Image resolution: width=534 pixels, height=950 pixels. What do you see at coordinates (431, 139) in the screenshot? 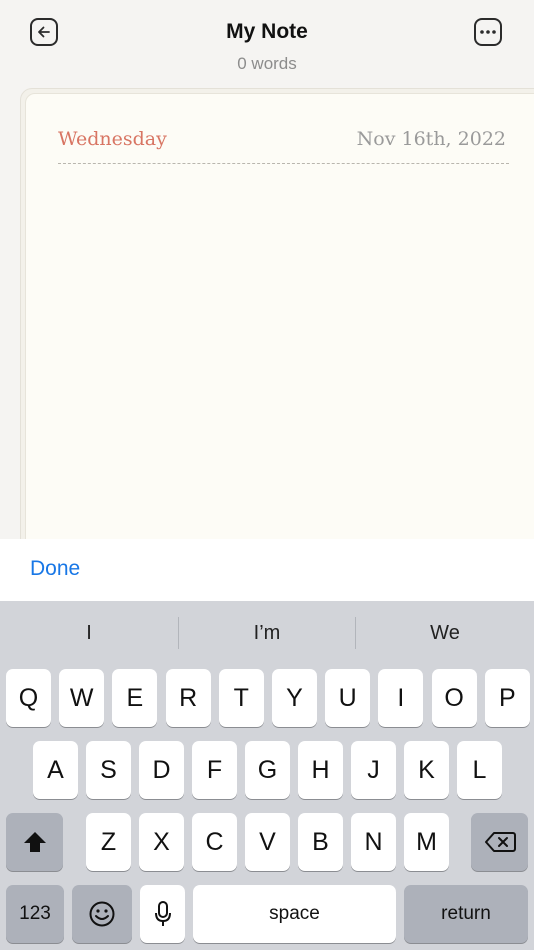
I see `note-date: Nov 16th, 2022` at bounding box center [431, 139].